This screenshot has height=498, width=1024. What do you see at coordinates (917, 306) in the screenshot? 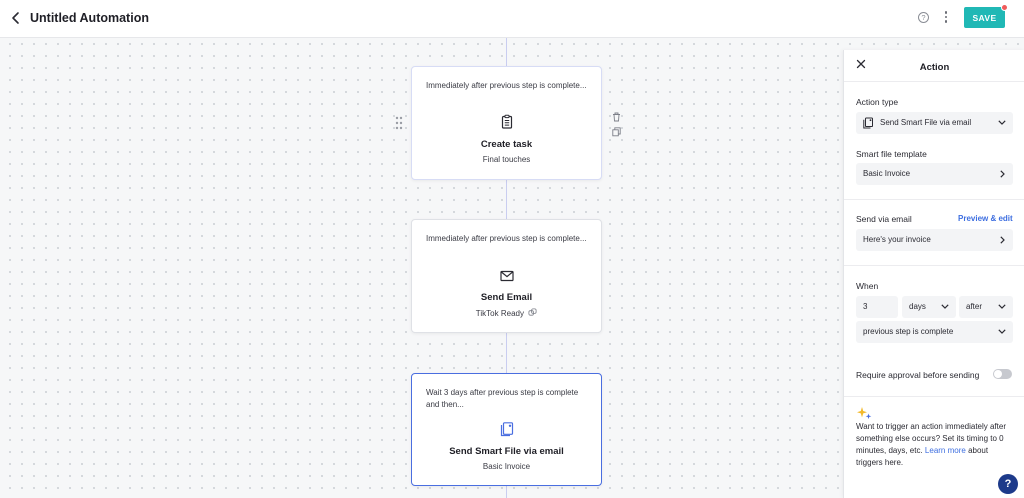
I see `when-unit-value: days` at bounding box center [917, 306].